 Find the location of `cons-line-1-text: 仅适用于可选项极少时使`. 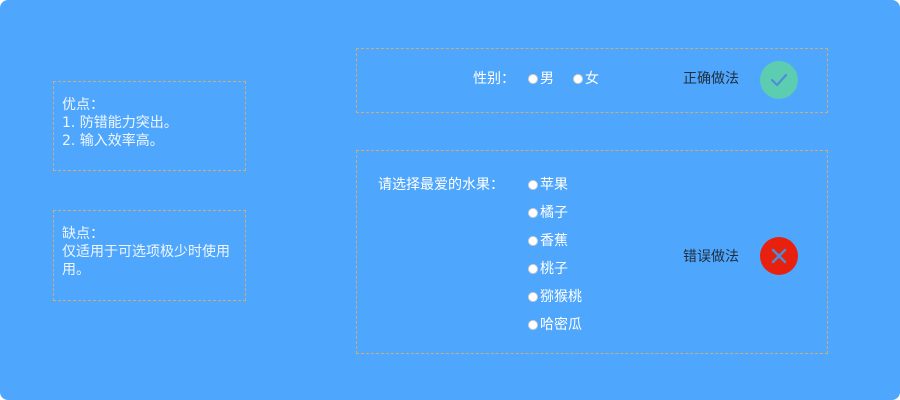

cons-line-1-text: 仅适用于可选项极少时使 is located at coordinates (139, 252).